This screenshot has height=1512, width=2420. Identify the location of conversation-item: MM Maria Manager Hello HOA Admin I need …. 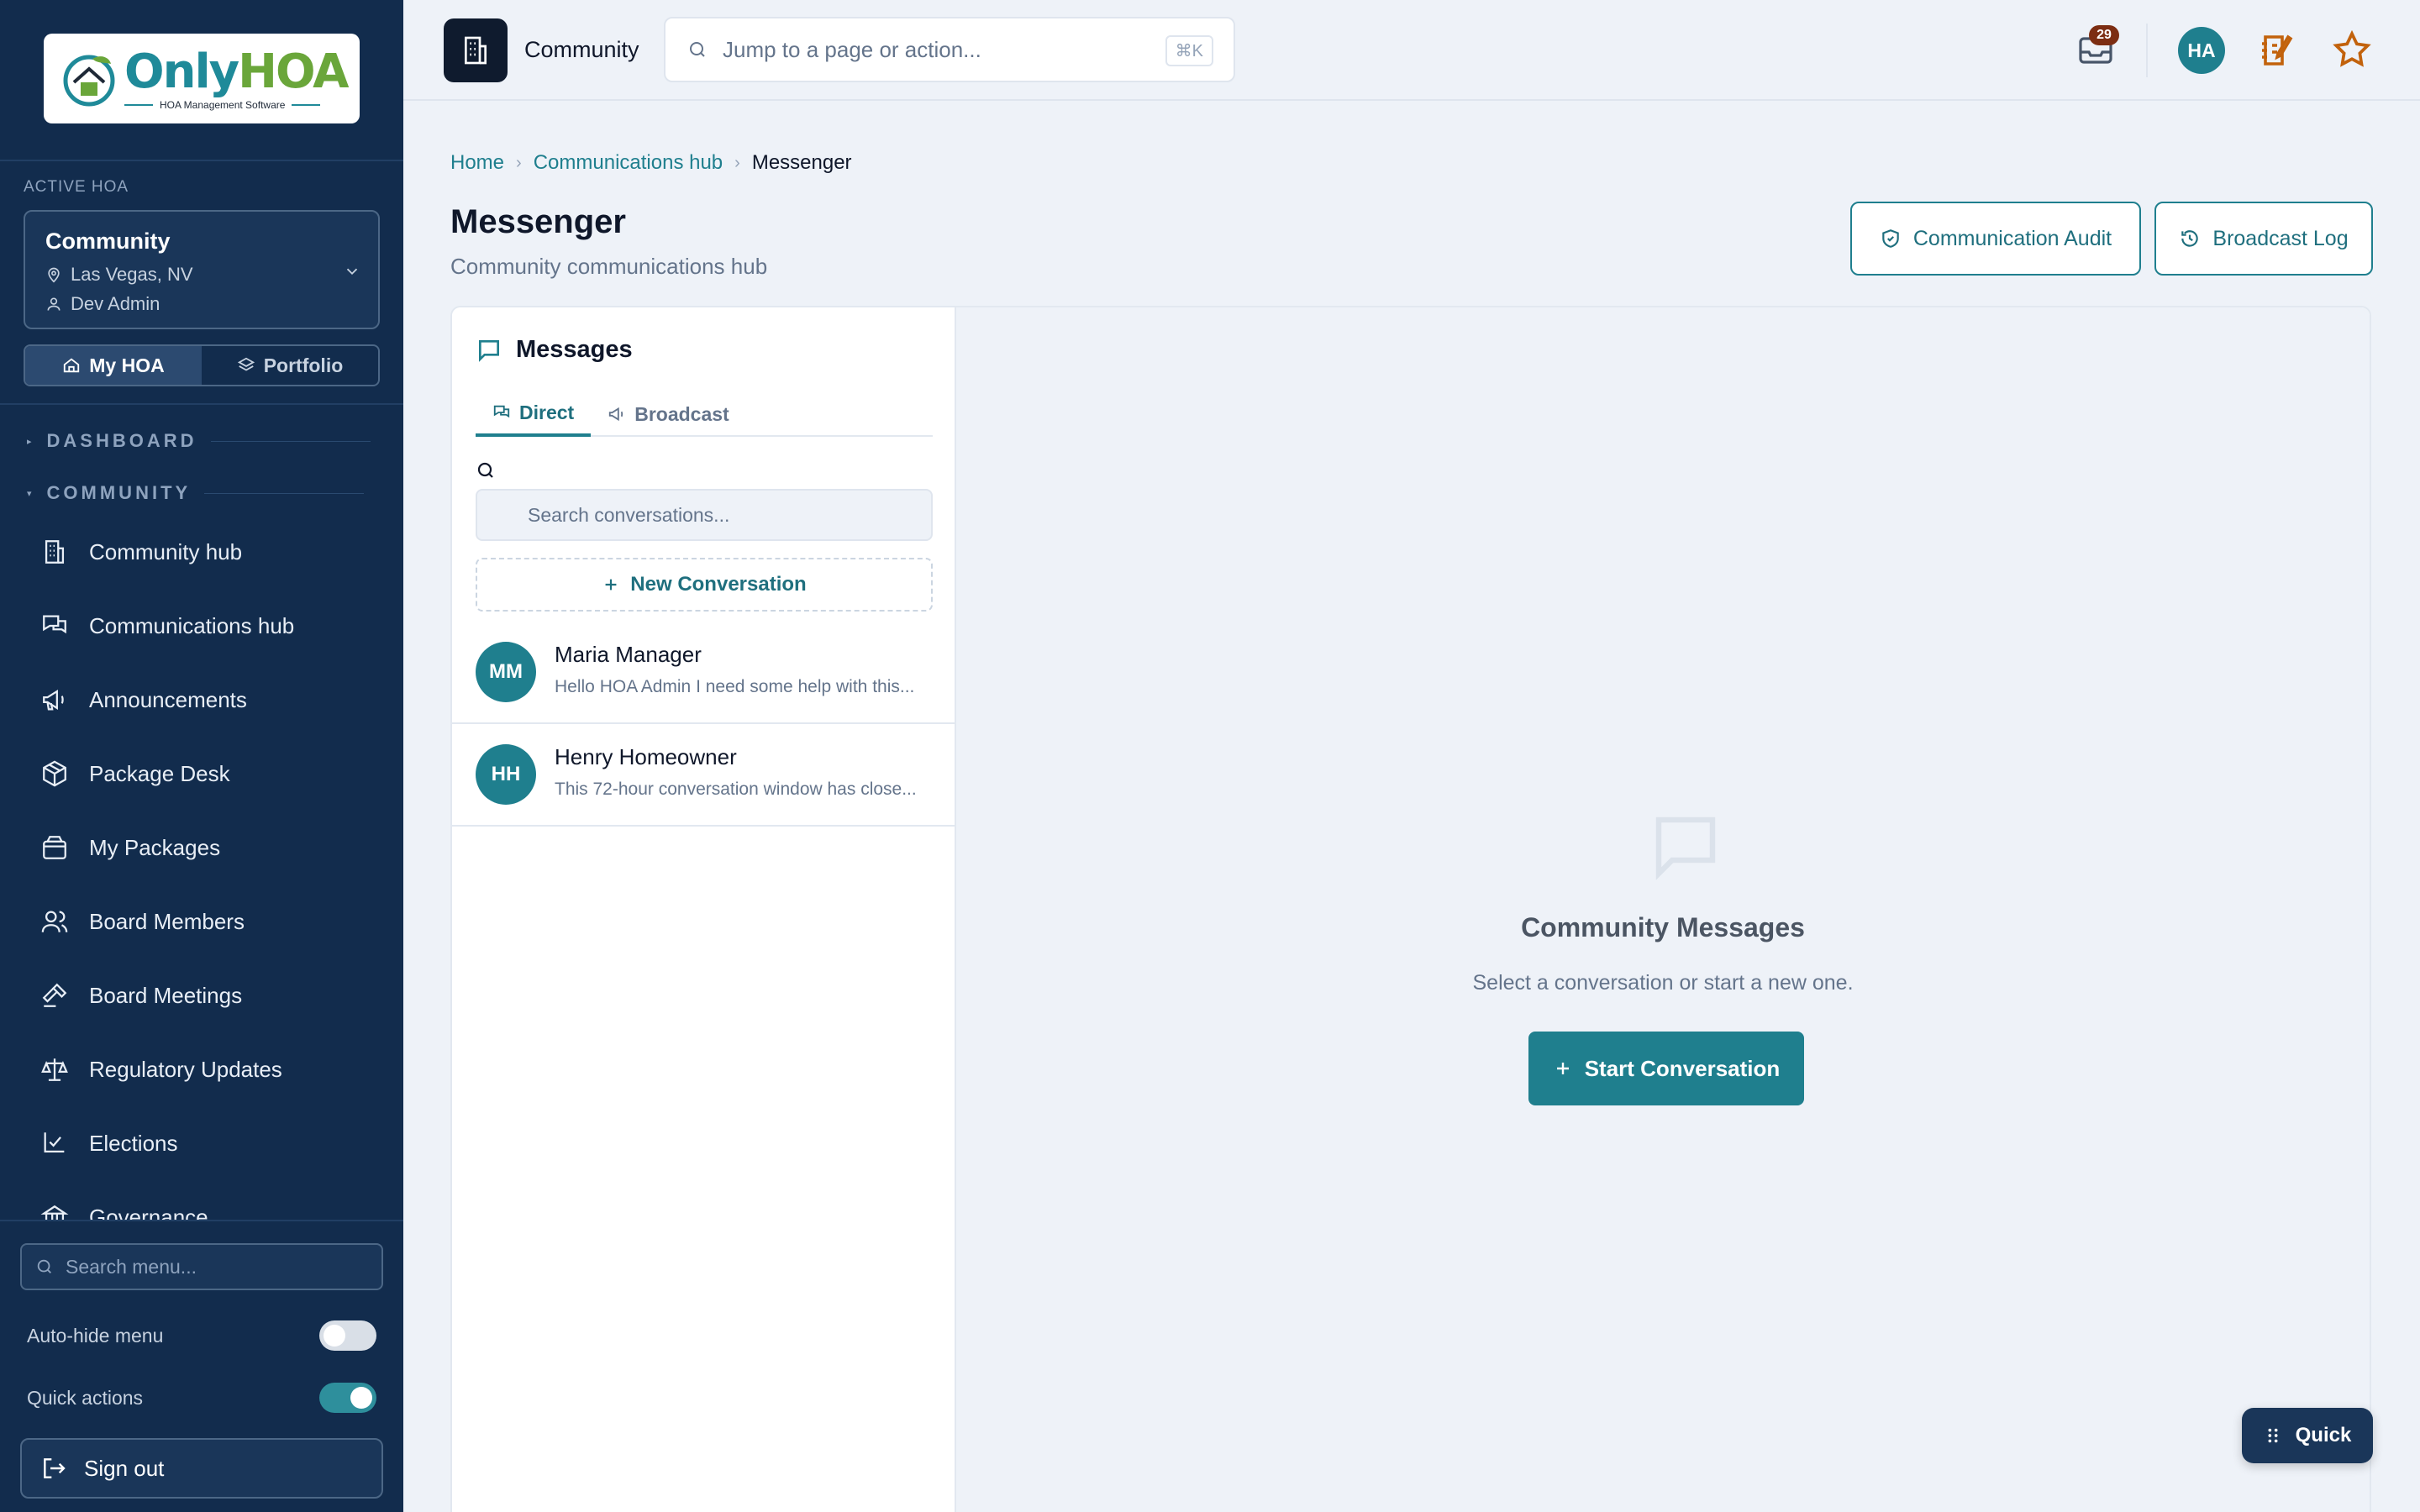
(704, 673).